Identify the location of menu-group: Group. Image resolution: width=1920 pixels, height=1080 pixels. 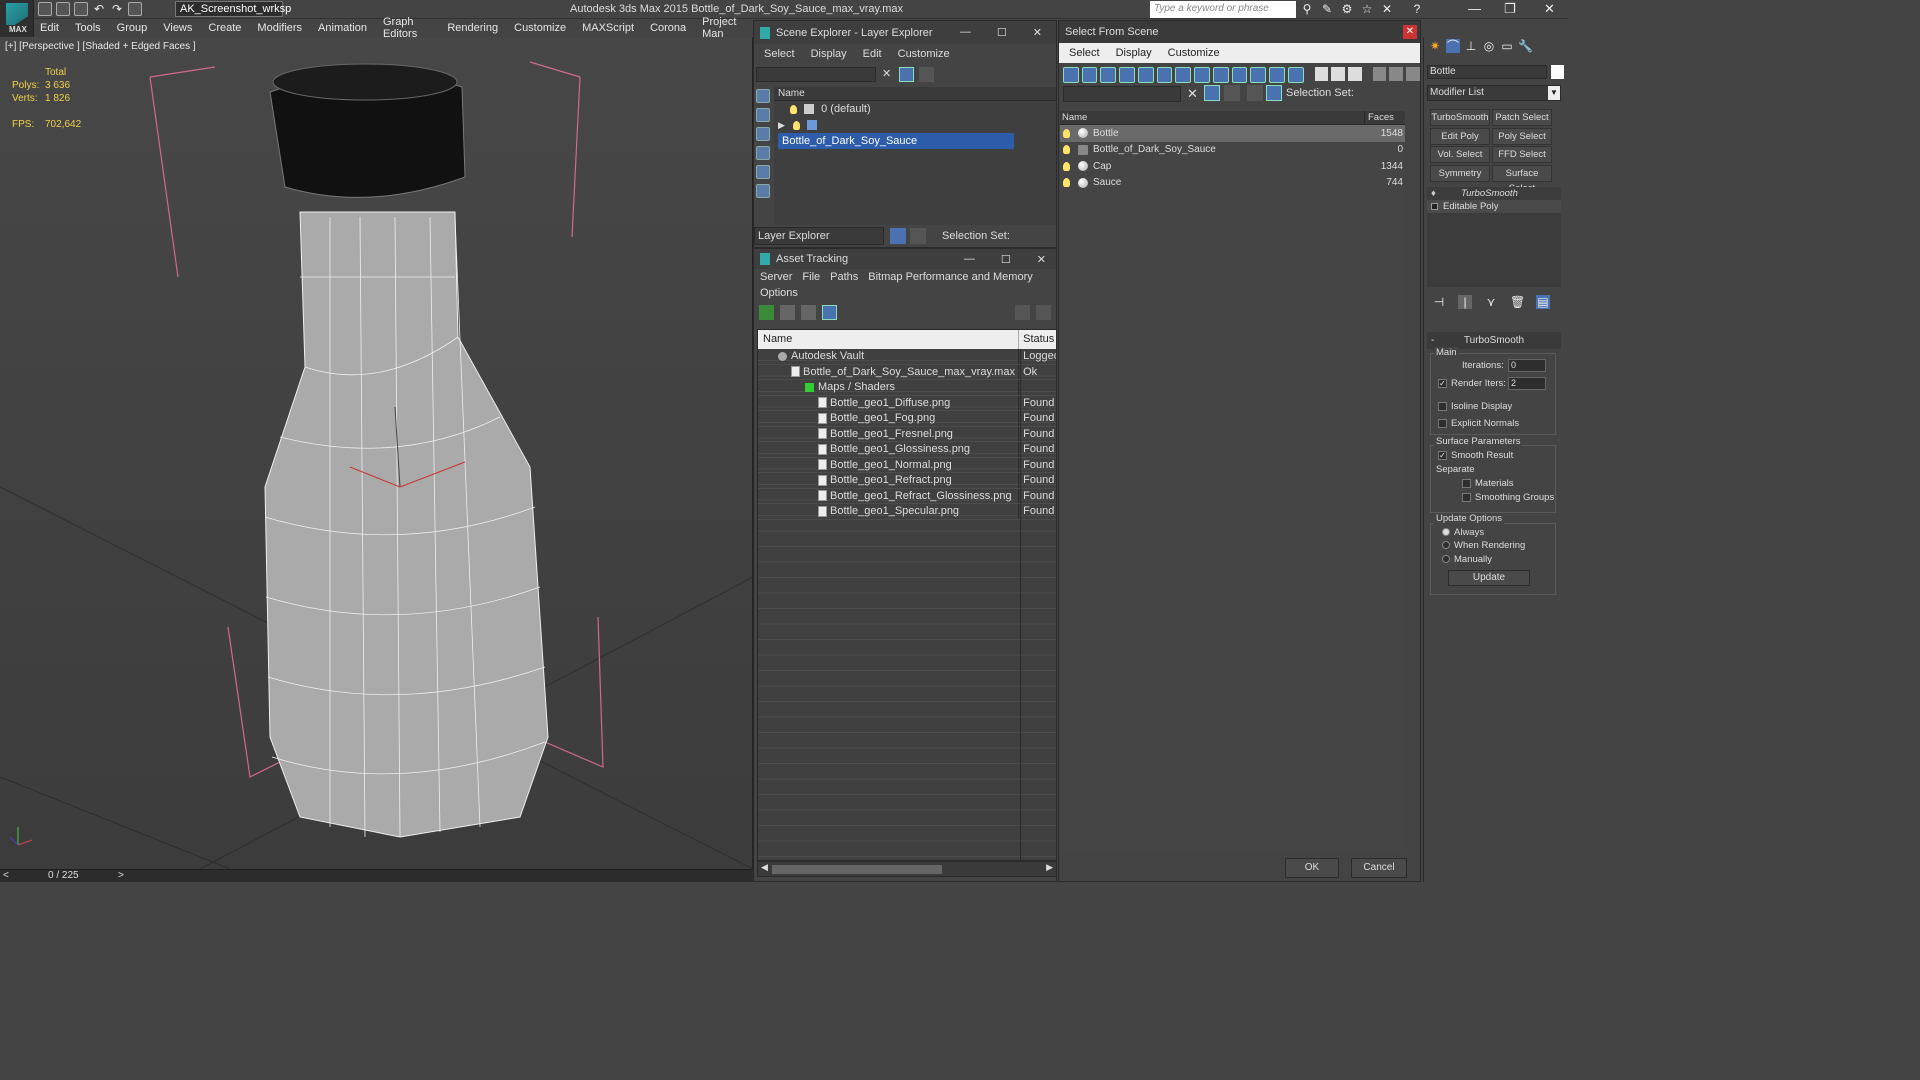
(132, 28).